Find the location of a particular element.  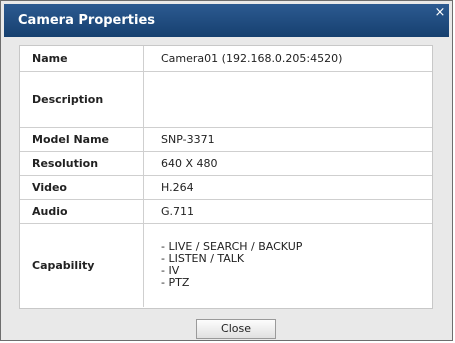

row-label: Video is located at coordinates (82, 187).